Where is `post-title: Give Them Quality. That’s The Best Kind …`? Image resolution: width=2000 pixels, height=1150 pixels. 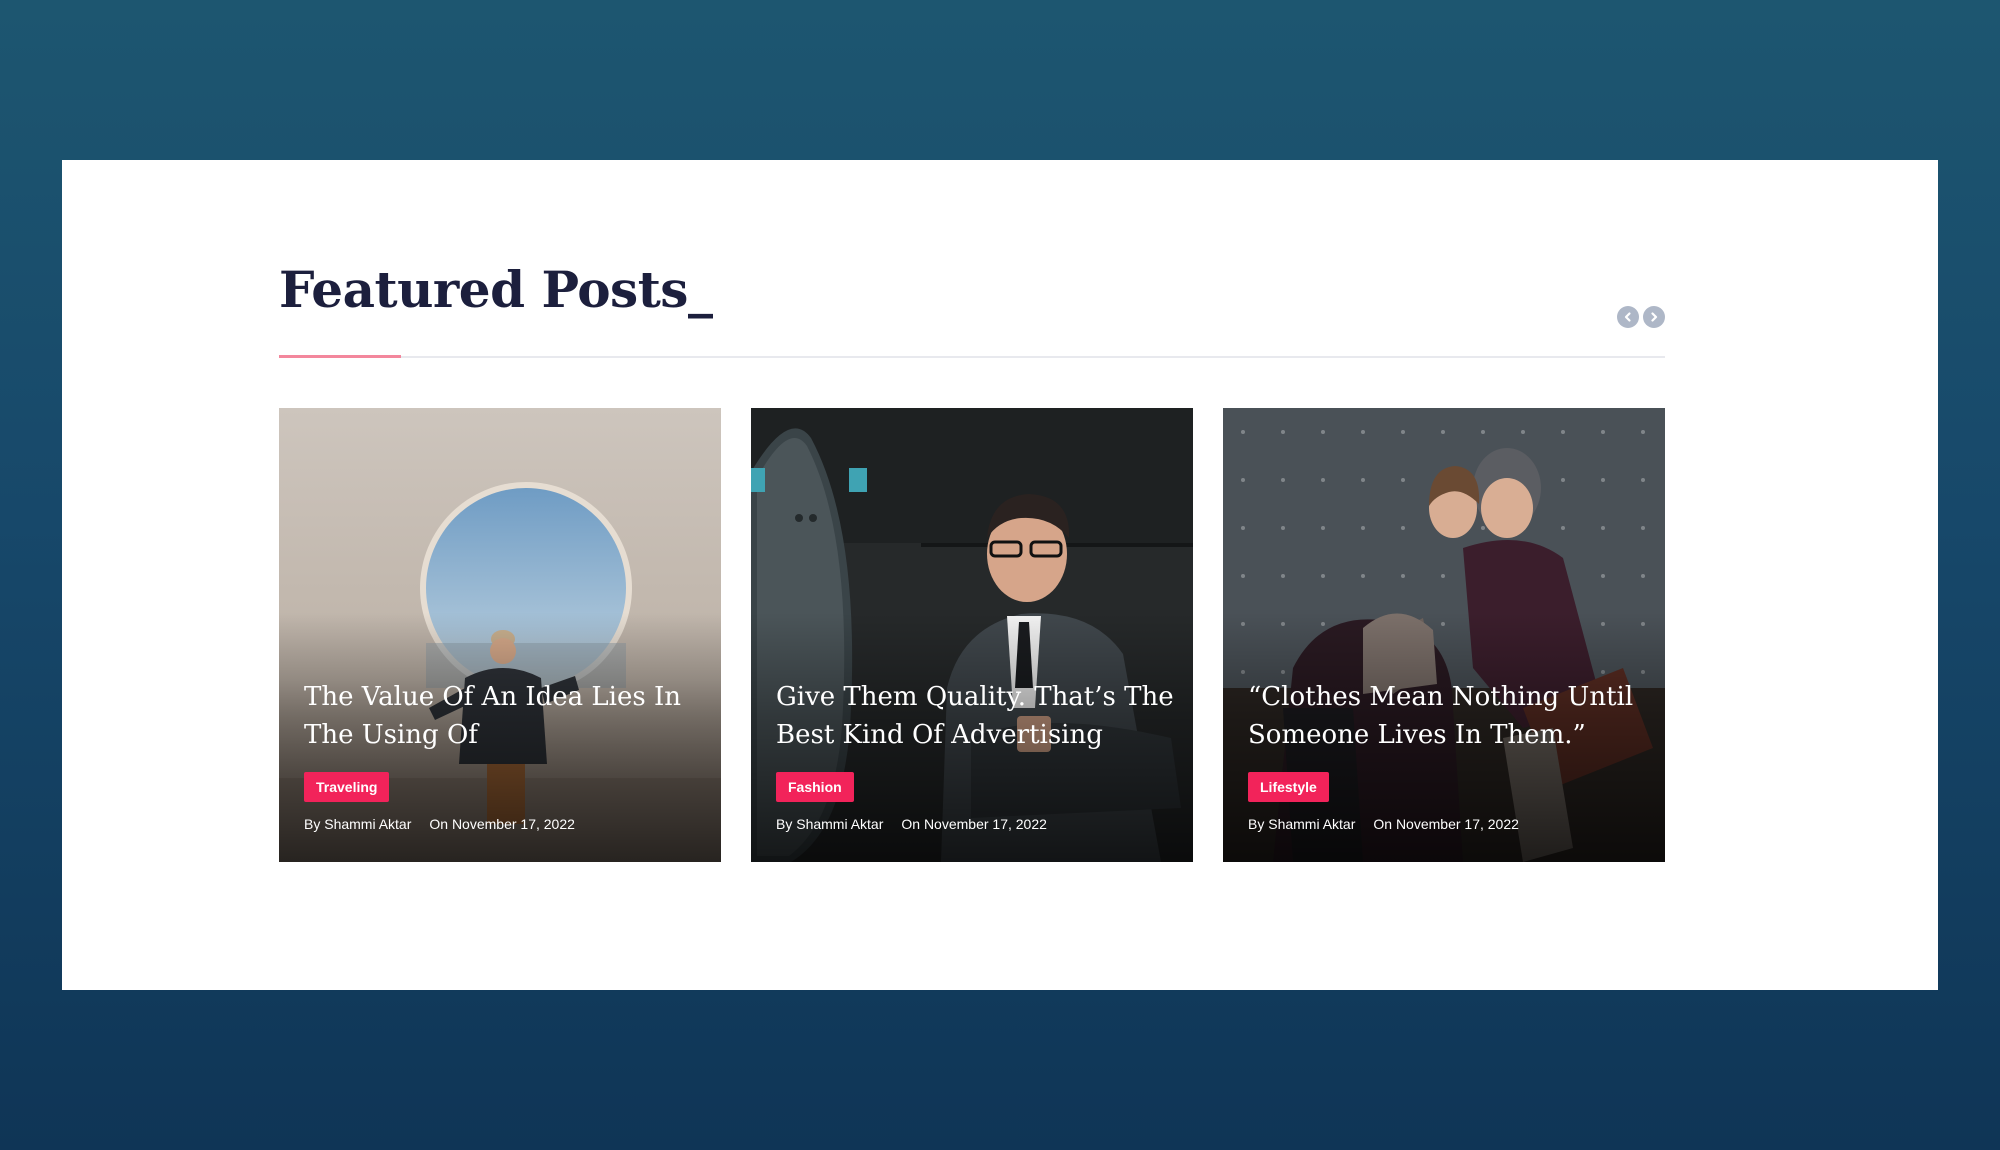
post-title: Give Them Quality. That’s The Best Kind … is located at coordinates (976, 716).